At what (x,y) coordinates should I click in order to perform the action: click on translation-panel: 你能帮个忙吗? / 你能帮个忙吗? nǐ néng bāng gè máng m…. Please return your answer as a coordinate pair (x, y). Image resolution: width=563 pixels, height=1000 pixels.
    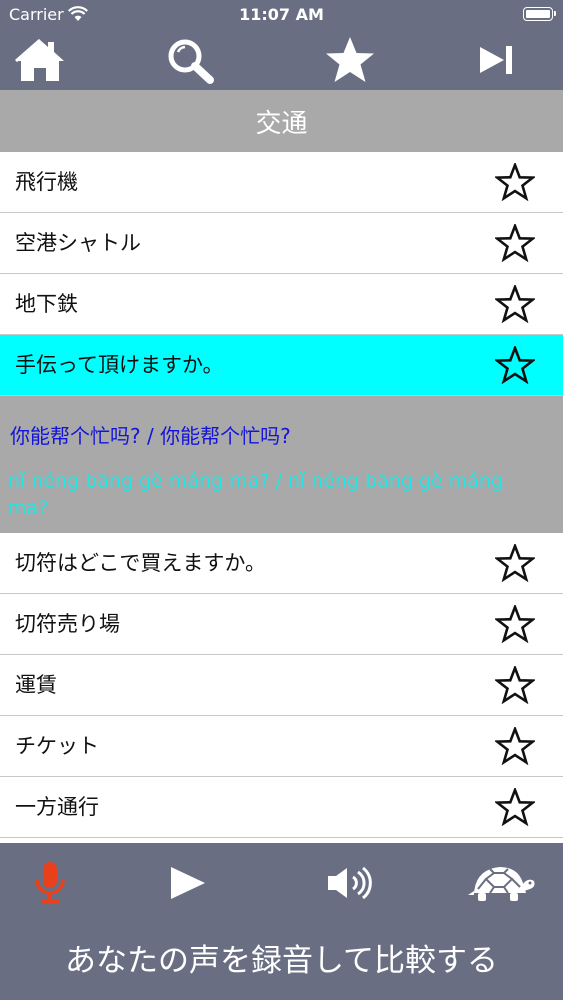
    Looking at the image, I should click on (281, 464).